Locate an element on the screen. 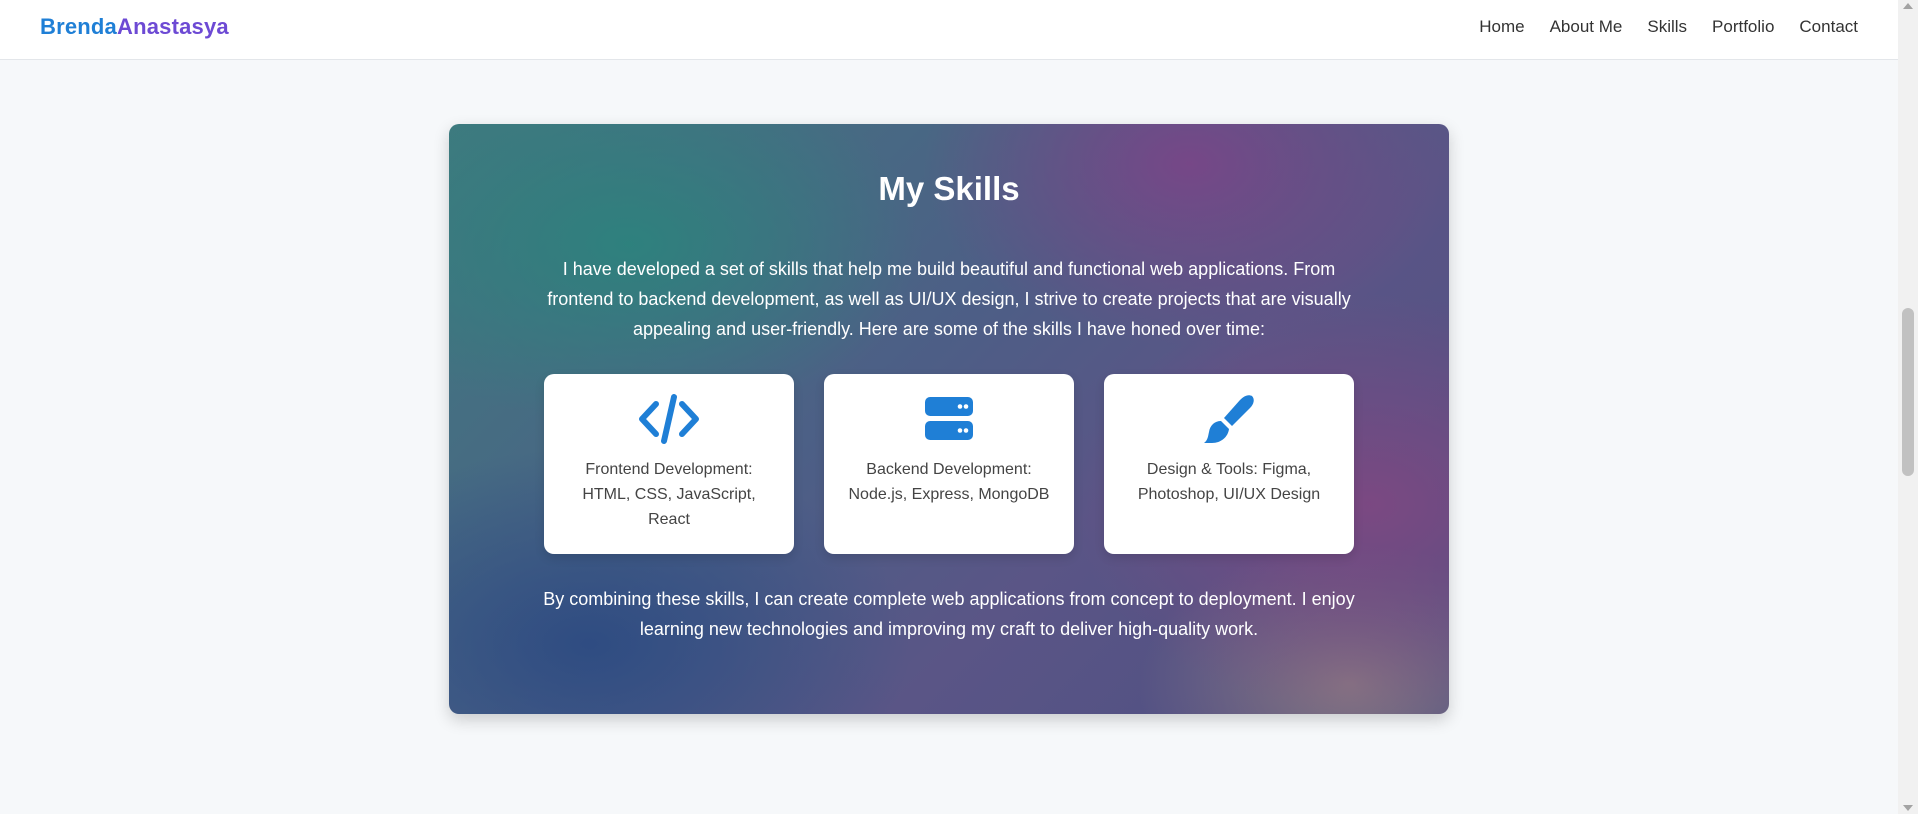  server-icon is located at coordinates (949, 419).